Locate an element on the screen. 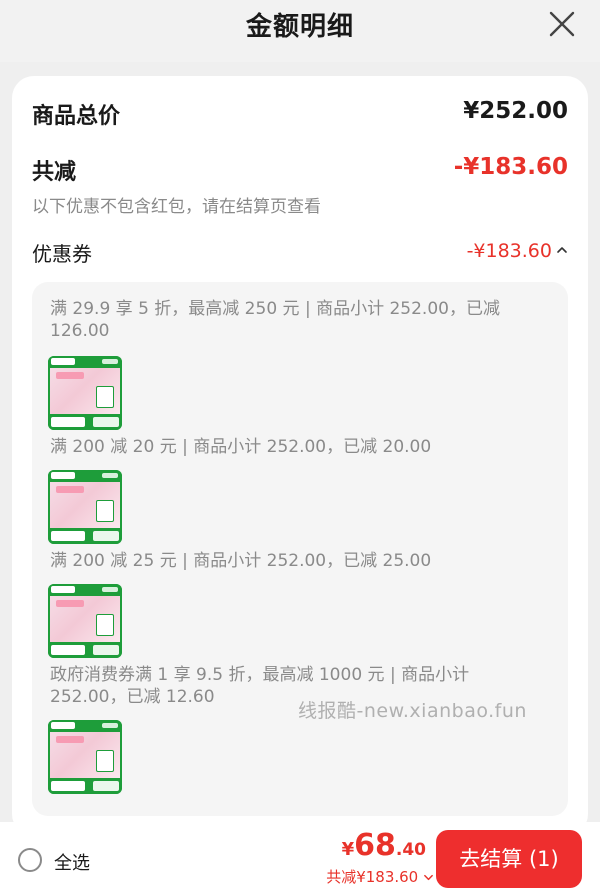  page-title: 金额明细 is located at coordinates (299, 27).